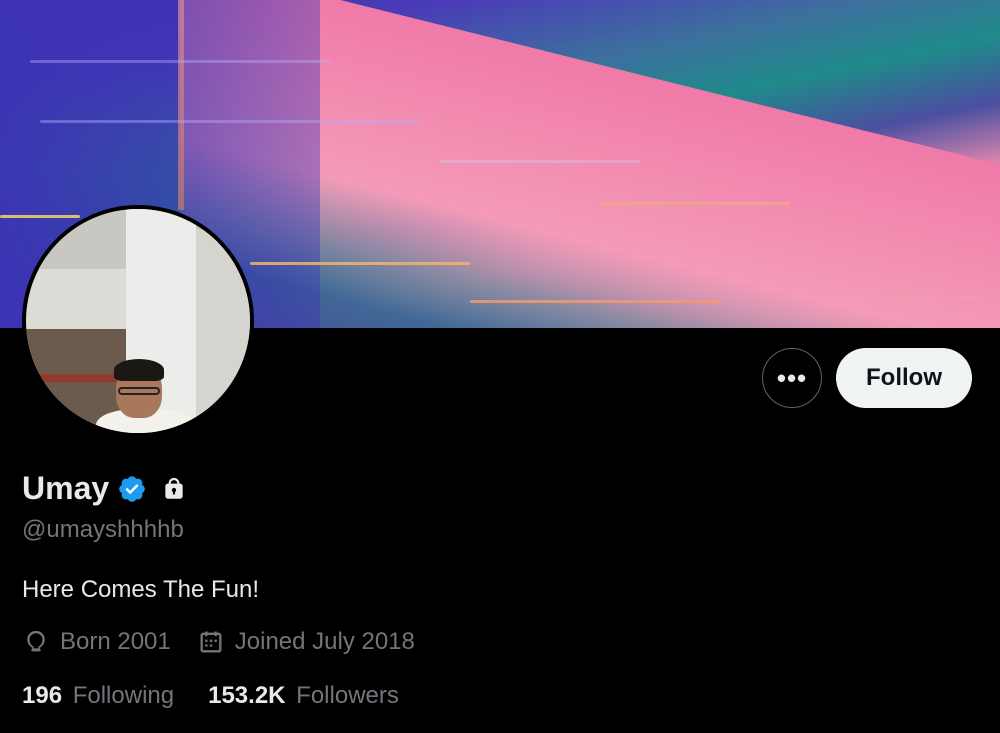 Image resolution: width=1000 pixels, height=733 pixels. Describe the element at coordinates (181, 105) in the screenshot. I see `banner-pole` at that location.